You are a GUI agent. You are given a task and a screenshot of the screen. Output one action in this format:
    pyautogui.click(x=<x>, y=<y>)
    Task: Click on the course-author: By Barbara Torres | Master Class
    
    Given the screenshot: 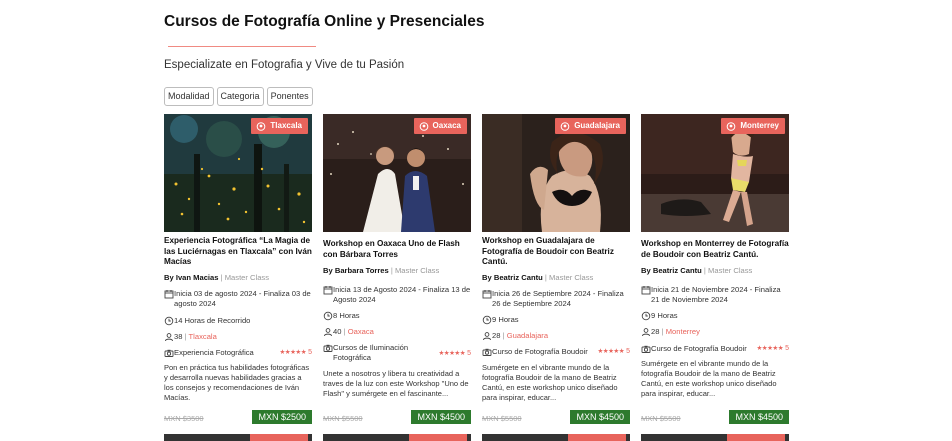 What is the action you would take?
    pyautogui.click(x=381, y=270)
    